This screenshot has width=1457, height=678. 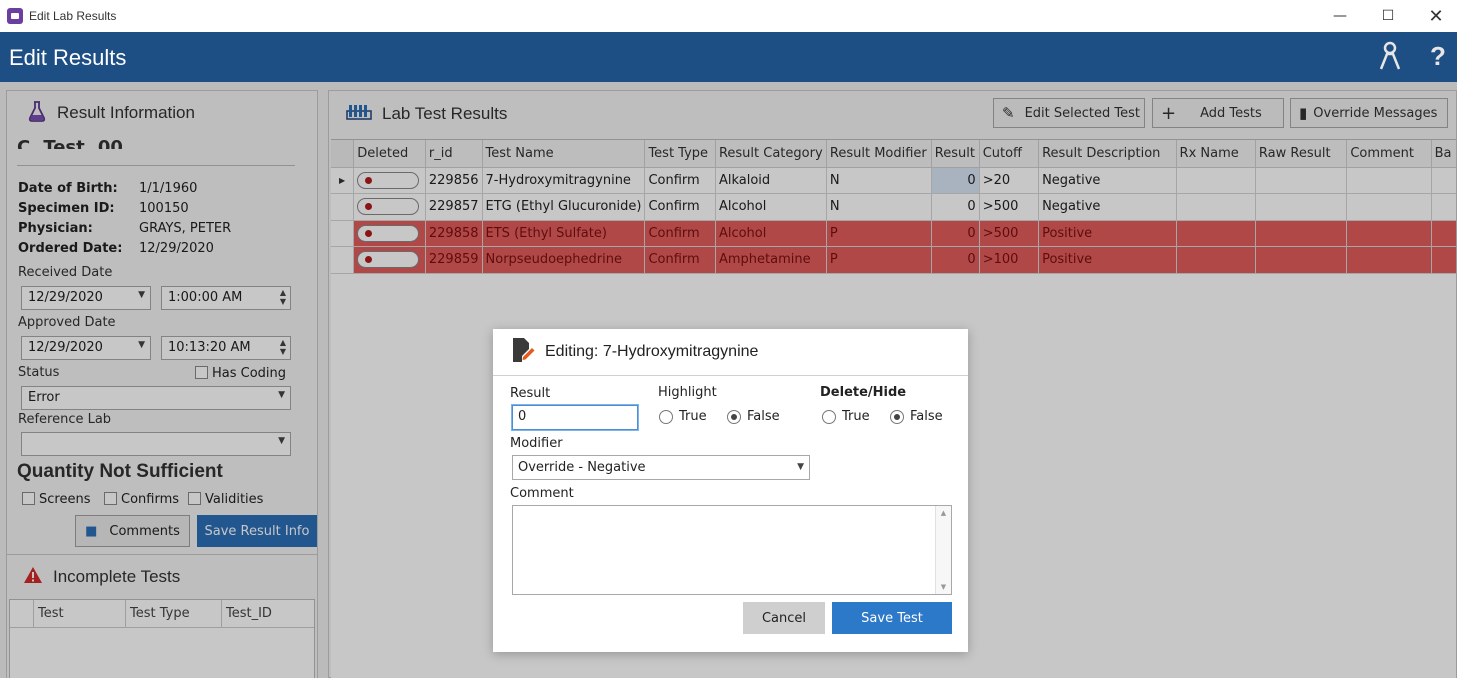 I want to click on reference-lab-select: ▼, so click(x=156, y=444).